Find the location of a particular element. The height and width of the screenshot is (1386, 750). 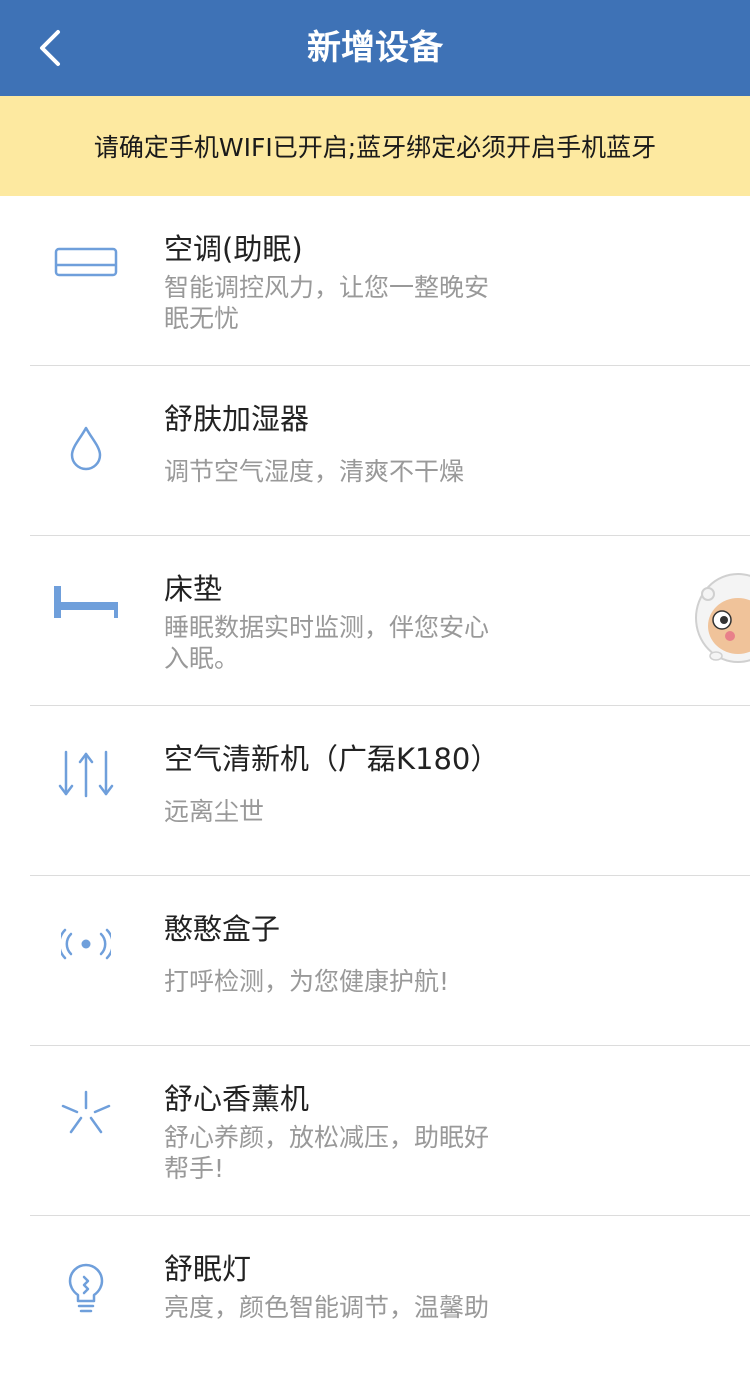

page-title: 新增设备 is located at coordinates (375, 48).